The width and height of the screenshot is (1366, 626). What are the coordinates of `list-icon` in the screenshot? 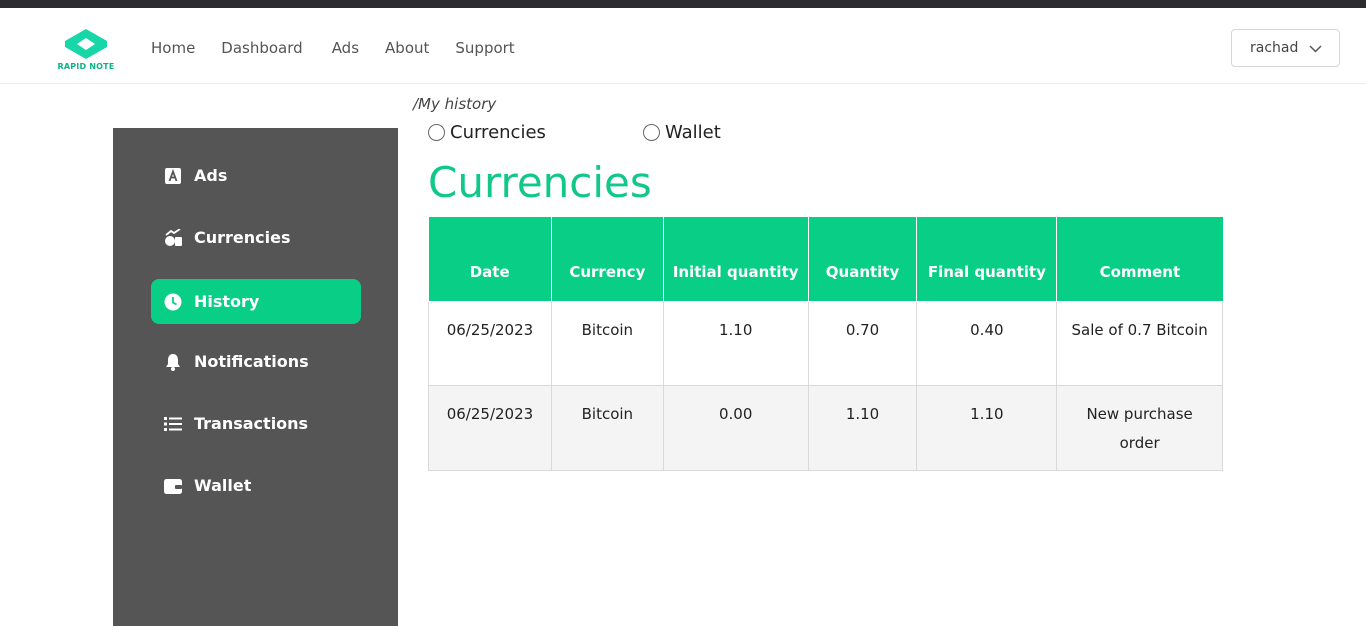 It's located at (173, 424).